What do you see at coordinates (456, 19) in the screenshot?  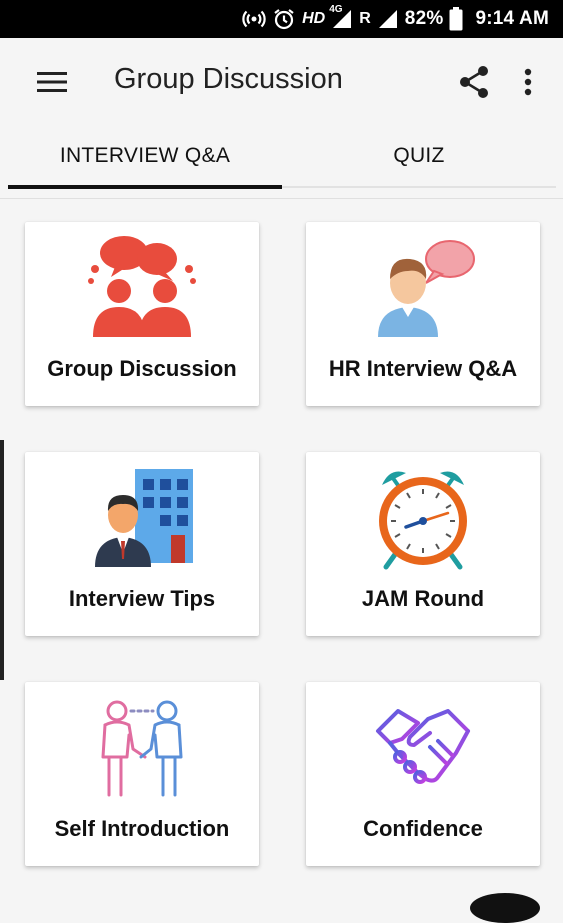 I see `battery-icon` at bounding box center [456, 19].